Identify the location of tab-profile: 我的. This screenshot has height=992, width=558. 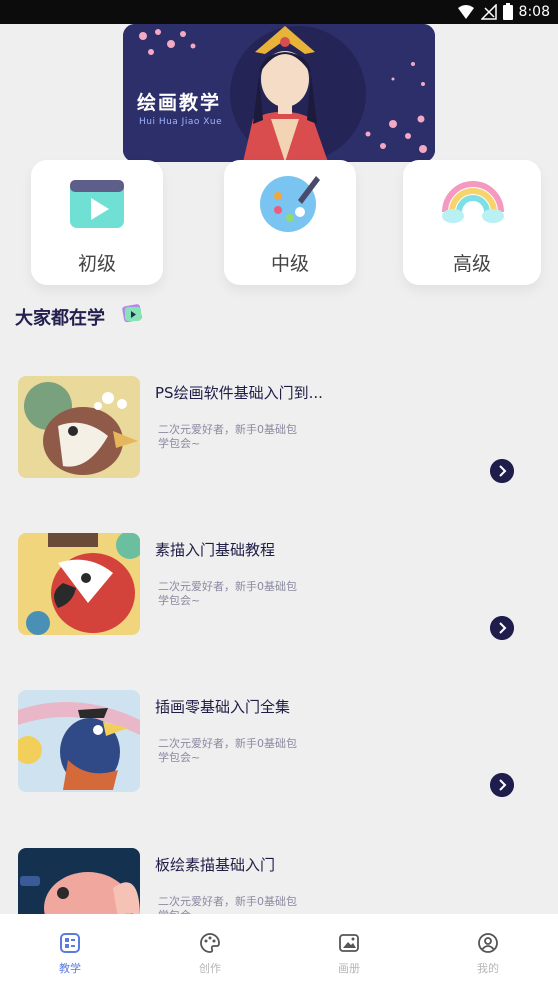
(488, 954).